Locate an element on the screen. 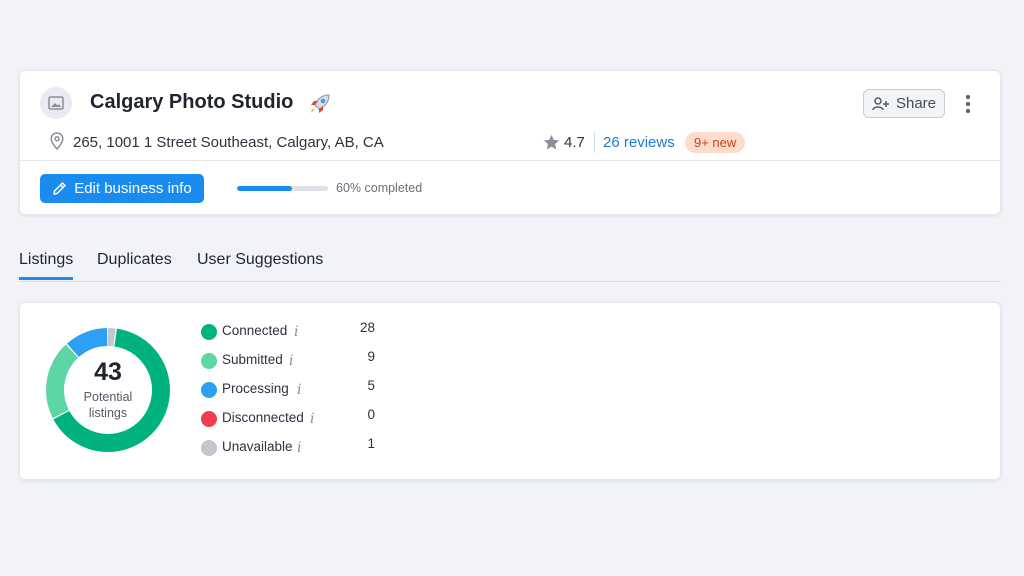 This screenshot has width=1024, height=576. legend-label: Disconnected is located at coordinates (263, 417).